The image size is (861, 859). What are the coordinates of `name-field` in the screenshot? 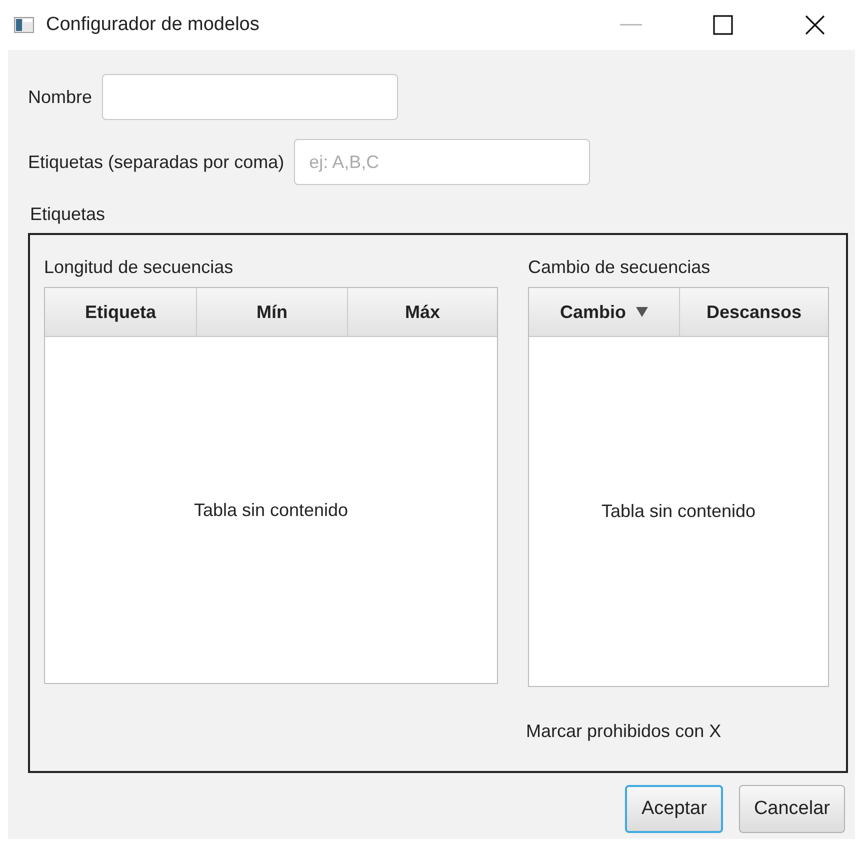 It's located at (250, 97).